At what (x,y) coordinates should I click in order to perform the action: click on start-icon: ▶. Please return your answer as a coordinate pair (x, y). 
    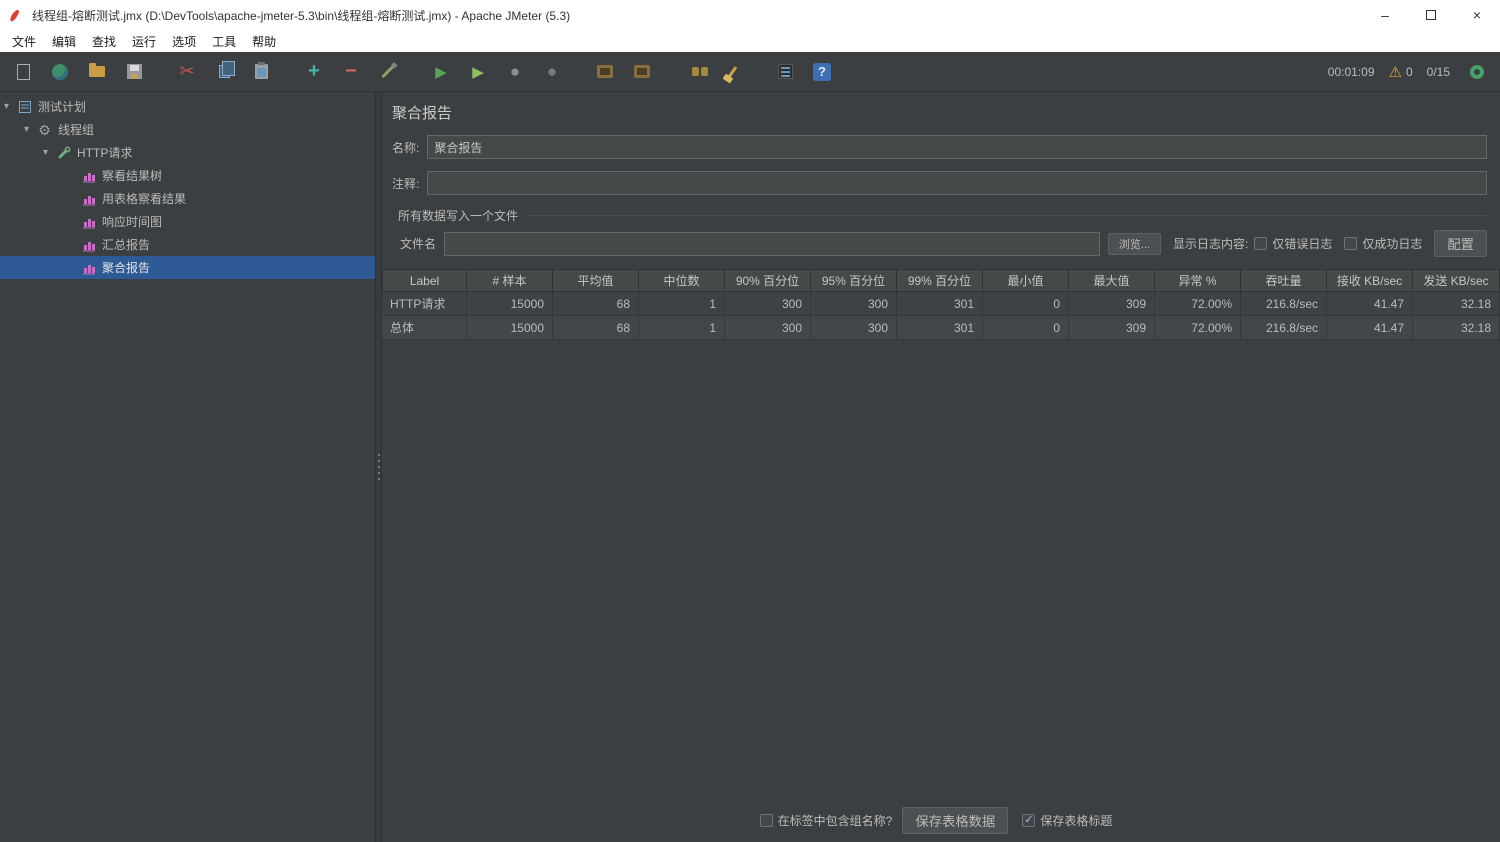
    Looking at the image, I should click on (441, 72).